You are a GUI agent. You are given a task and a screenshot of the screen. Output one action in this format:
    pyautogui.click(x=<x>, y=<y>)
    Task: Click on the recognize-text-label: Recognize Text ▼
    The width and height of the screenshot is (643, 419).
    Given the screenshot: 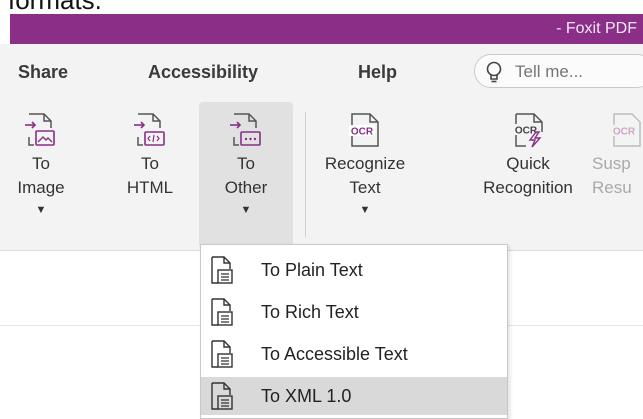 What is the action you would take?
    pyautogui.click(x=365, y=188)
    